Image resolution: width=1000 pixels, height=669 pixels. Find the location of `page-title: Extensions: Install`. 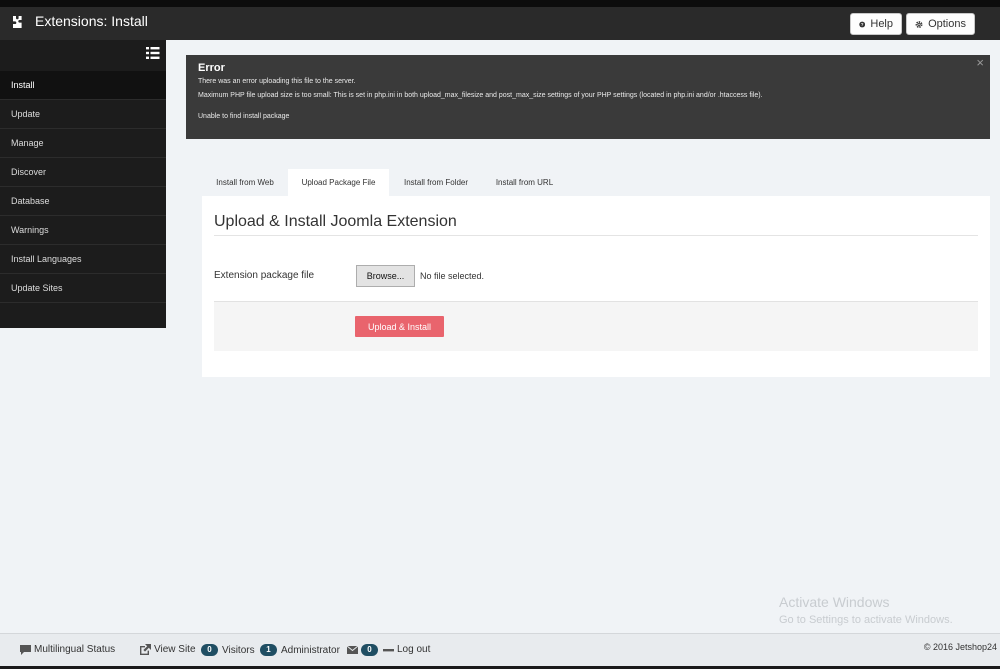

page-title: Extensions: Install is located at coordinates (91, 21).